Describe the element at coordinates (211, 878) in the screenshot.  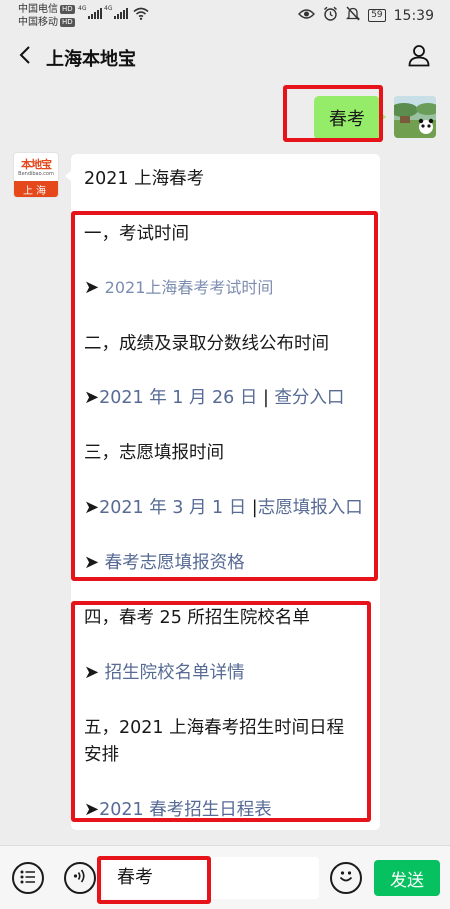
I see `message-input: 春考` at that location.